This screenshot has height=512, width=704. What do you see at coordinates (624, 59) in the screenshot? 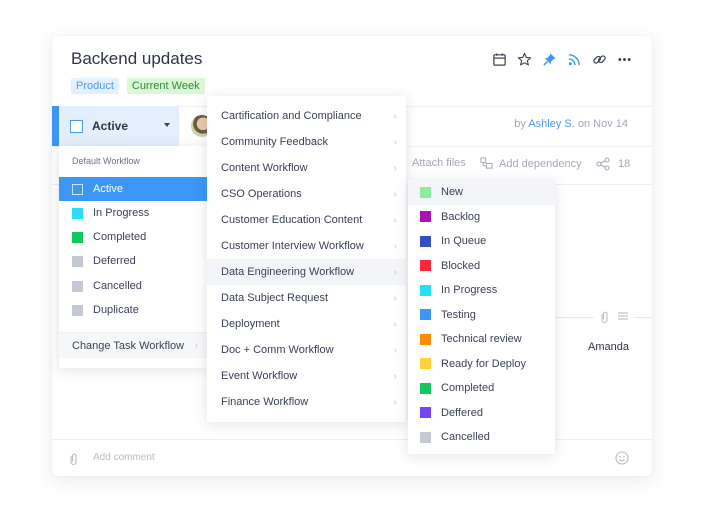
I see `more-icon` at bounding box center [624, 59].